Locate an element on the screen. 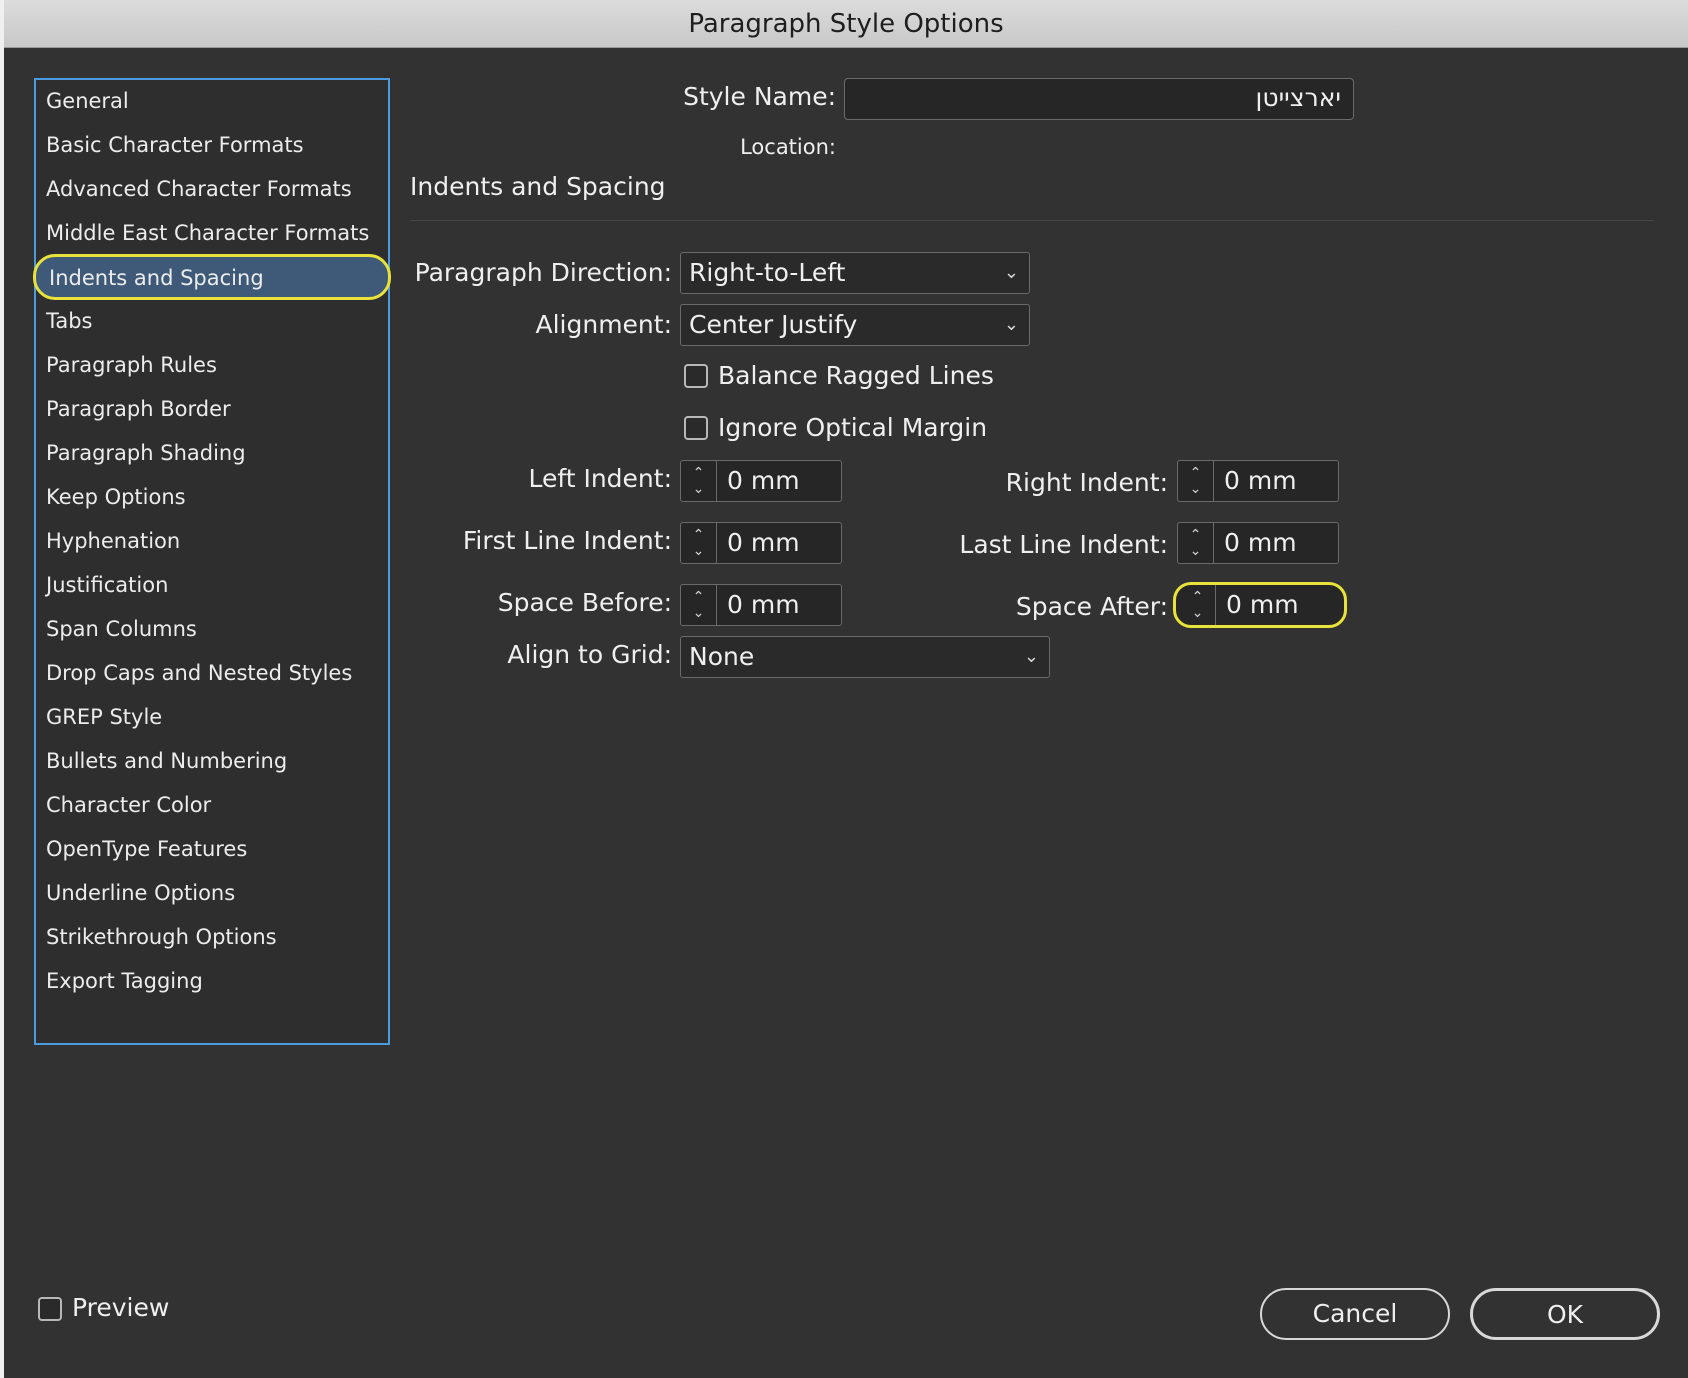  sidebar-item-justification: Justification is located at coordinates (212, 585).